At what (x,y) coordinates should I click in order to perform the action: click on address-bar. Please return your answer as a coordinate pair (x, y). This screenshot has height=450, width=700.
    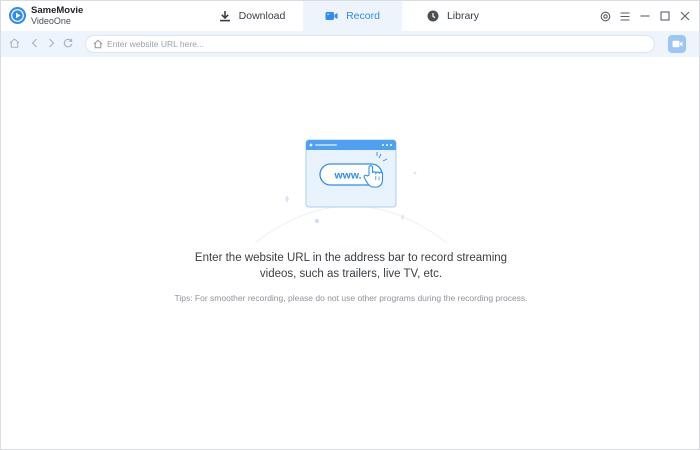
    Looking at the image, I should click on (350, 44).